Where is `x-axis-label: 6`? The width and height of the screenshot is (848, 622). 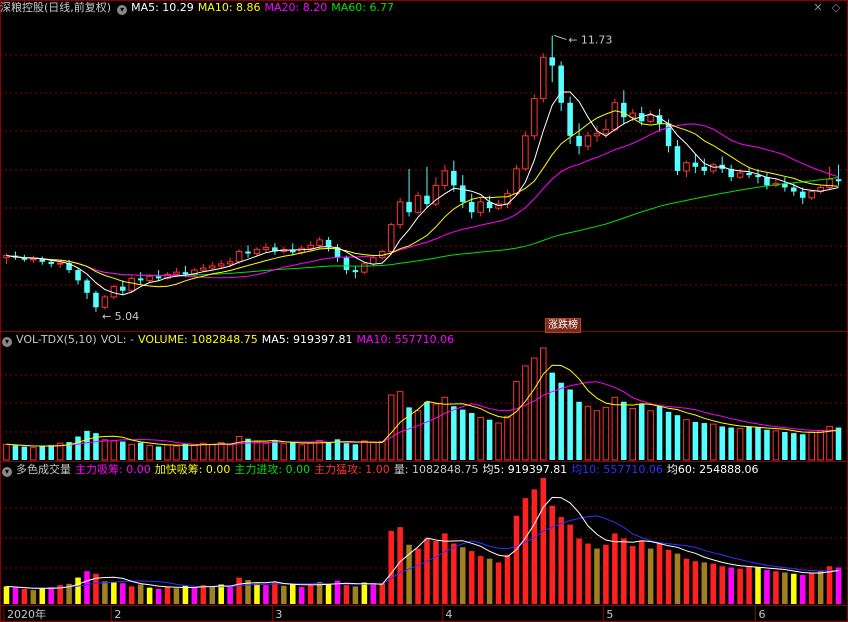 x-axis-label: 6 is located at coordinates (762, 614).